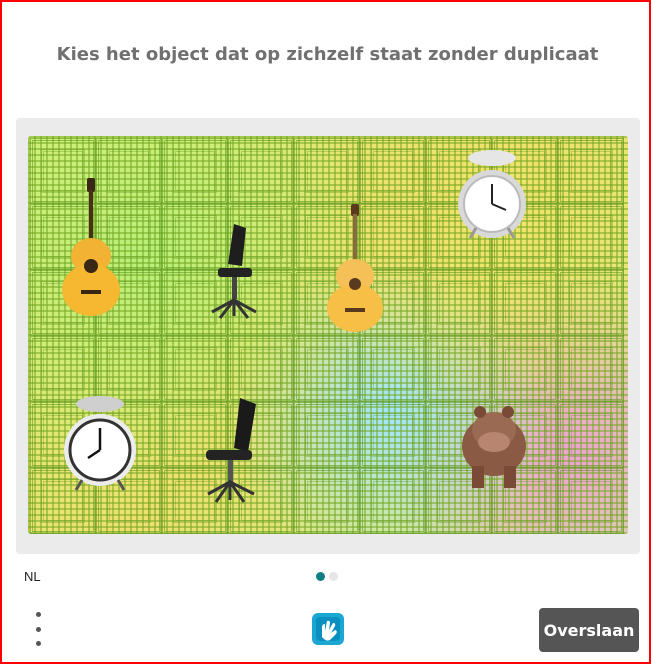  What do you see at coordinates (32, 576) in the screenshot?
I see `language-label: NL` at bounding box center [32, 576].